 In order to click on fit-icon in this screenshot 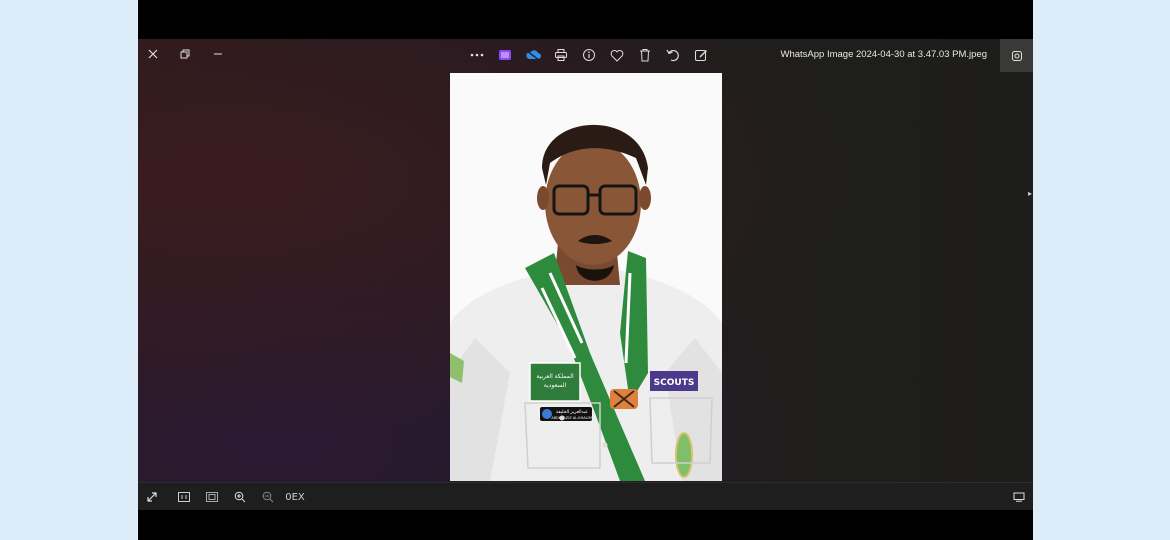, I will do `click(212, 497)`.